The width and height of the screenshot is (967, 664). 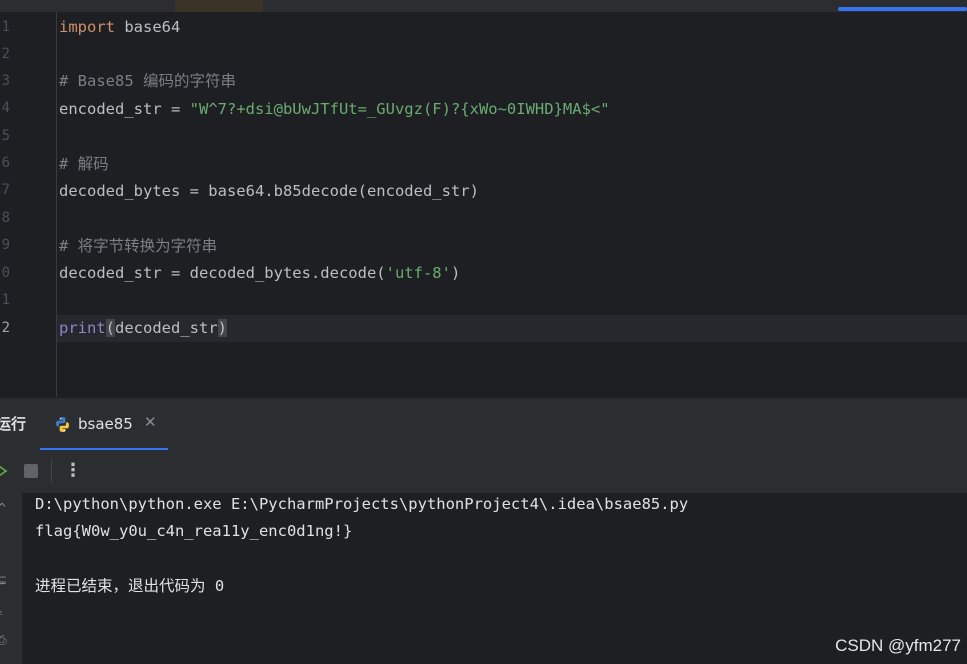 I want to click on line-number-current: 2, so click(x=5, y=328).